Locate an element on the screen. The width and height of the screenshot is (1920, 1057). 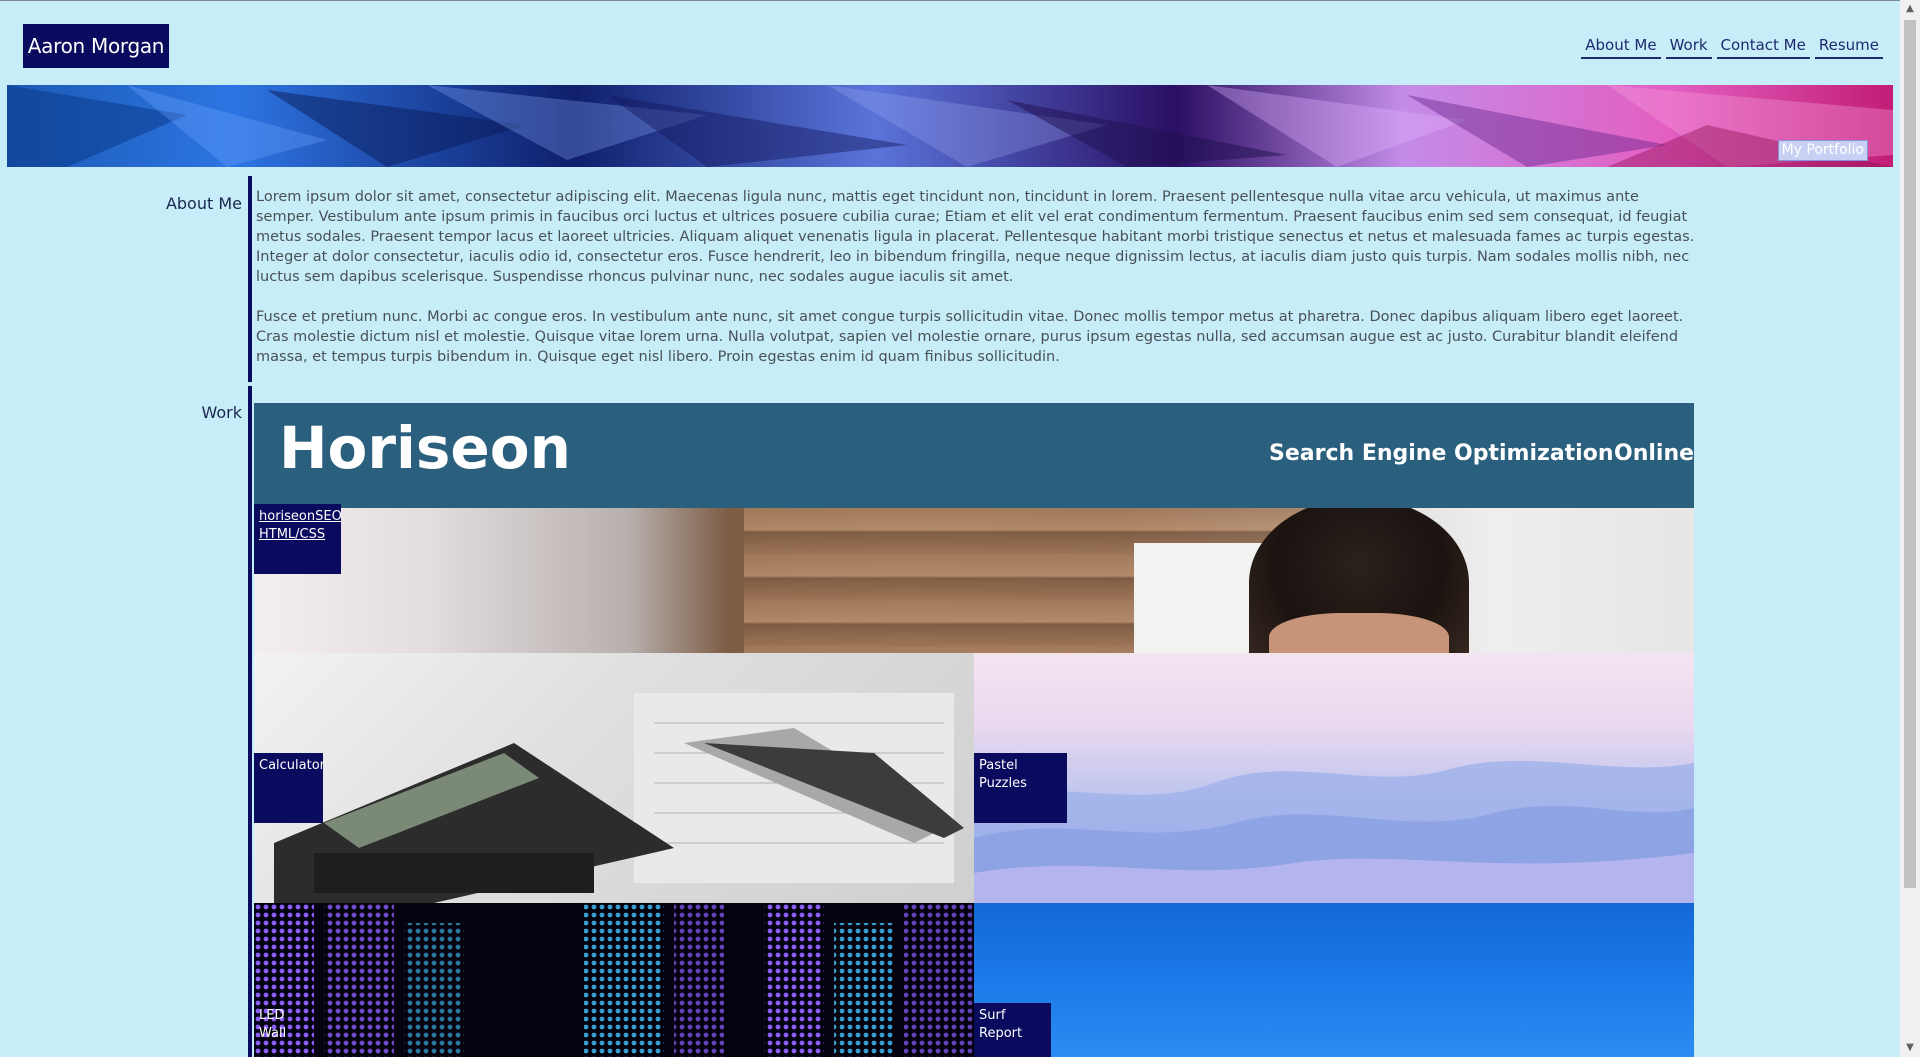
hero-banner: My Portfolio is located at coordinates (950, 126).